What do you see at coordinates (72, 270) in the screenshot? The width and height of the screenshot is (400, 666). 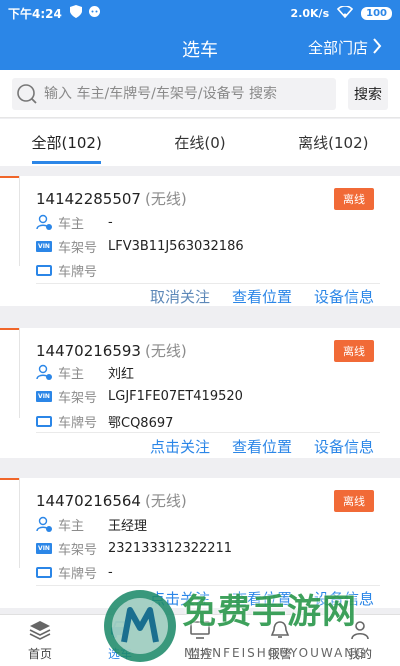 I see `plate-row: 车牌号` at bounding box center [72, 270].